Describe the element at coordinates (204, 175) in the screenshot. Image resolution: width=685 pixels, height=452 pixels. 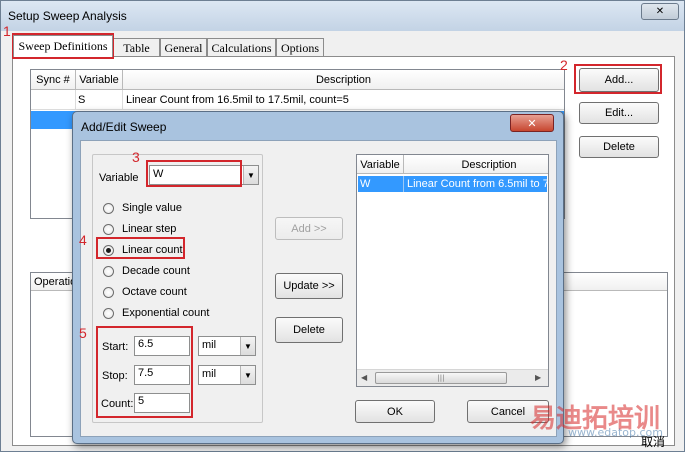
I see `variable-select: W ▼` at that location.